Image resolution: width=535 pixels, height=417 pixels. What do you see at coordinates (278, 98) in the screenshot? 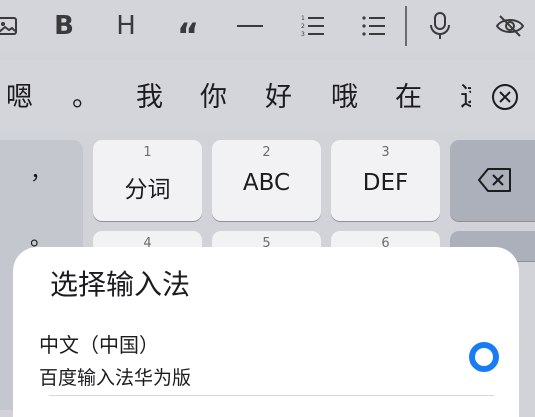
I see `candidate-item: 好` at bounding box center [278, 98].